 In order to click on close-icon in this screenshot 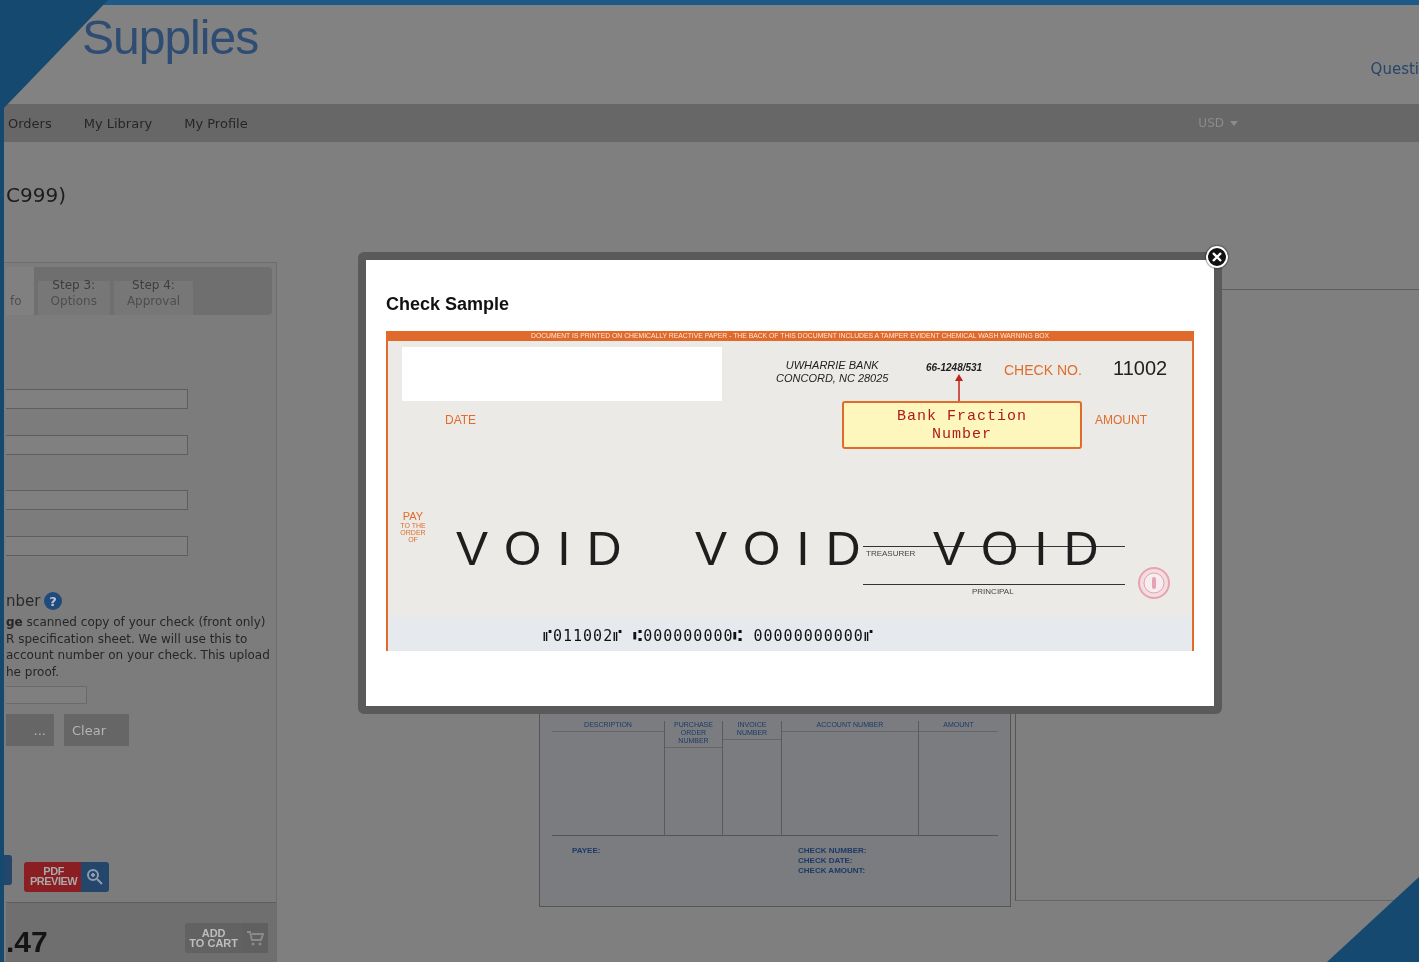, I will do `click(1217, 257)`.